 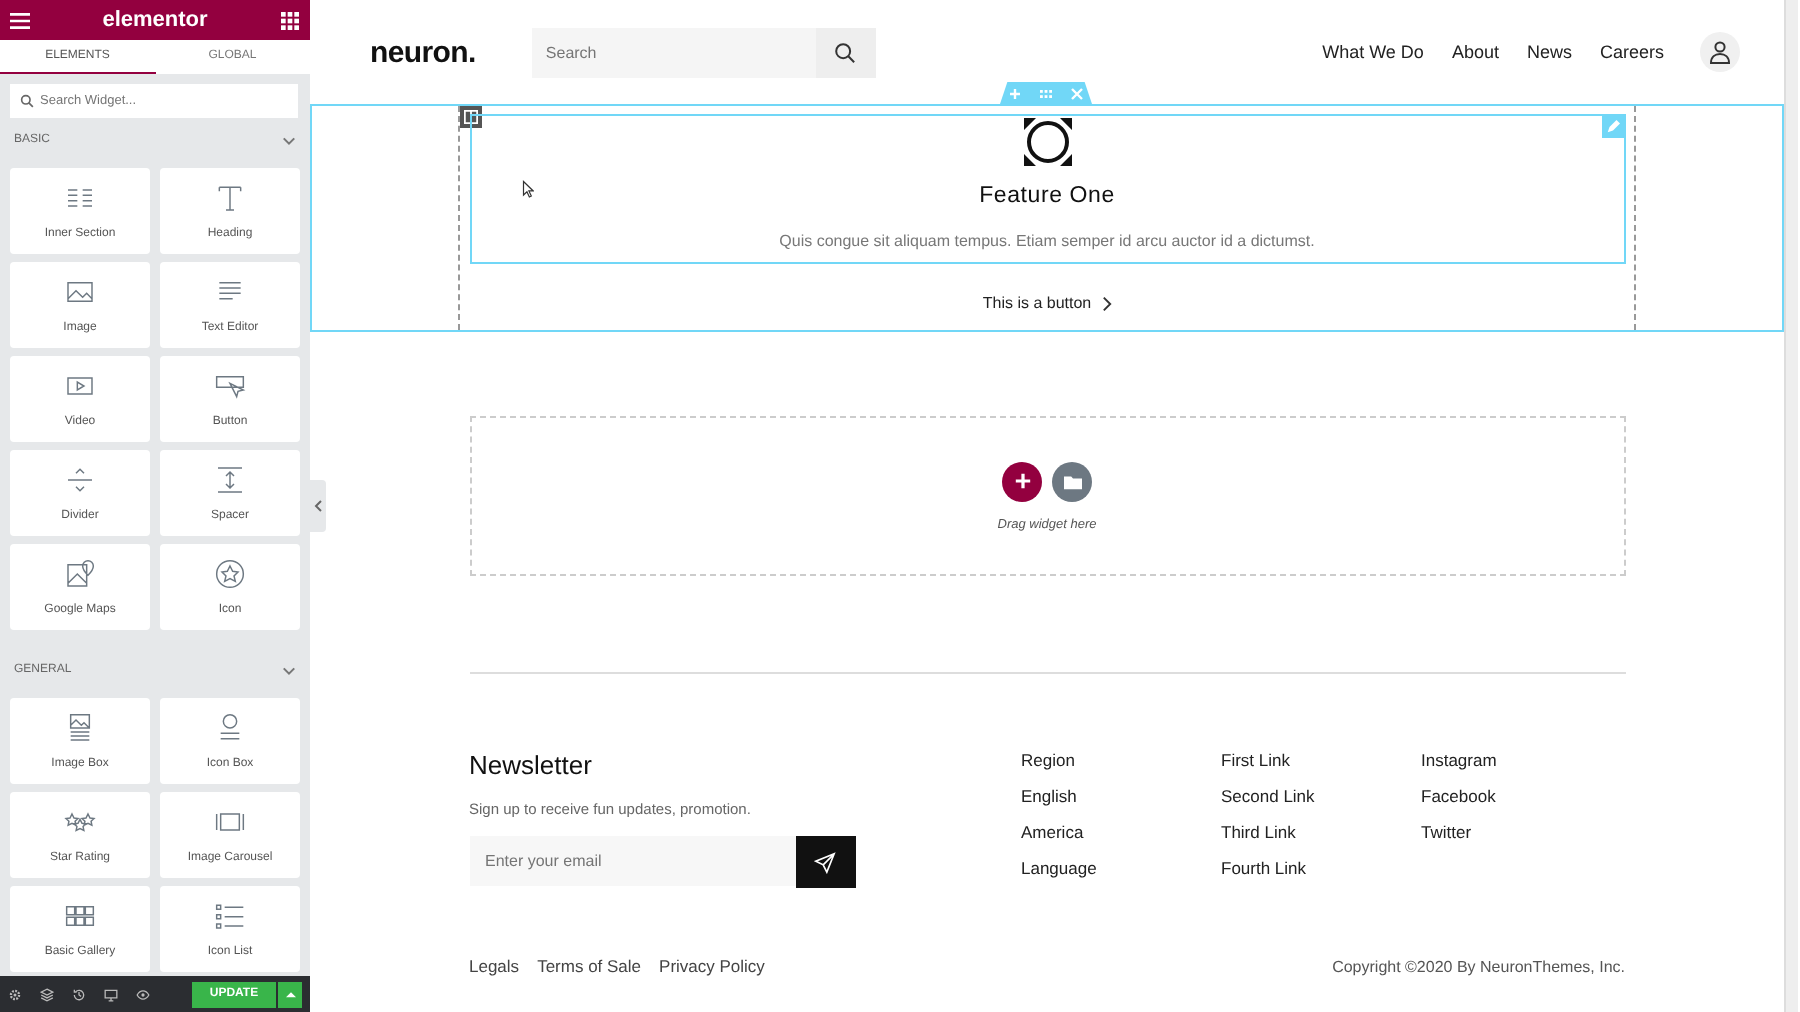 What do you see at coordinates (1047, 142) in the screenshot?
I see `circle-icon` at bounding box center [1047, 142].